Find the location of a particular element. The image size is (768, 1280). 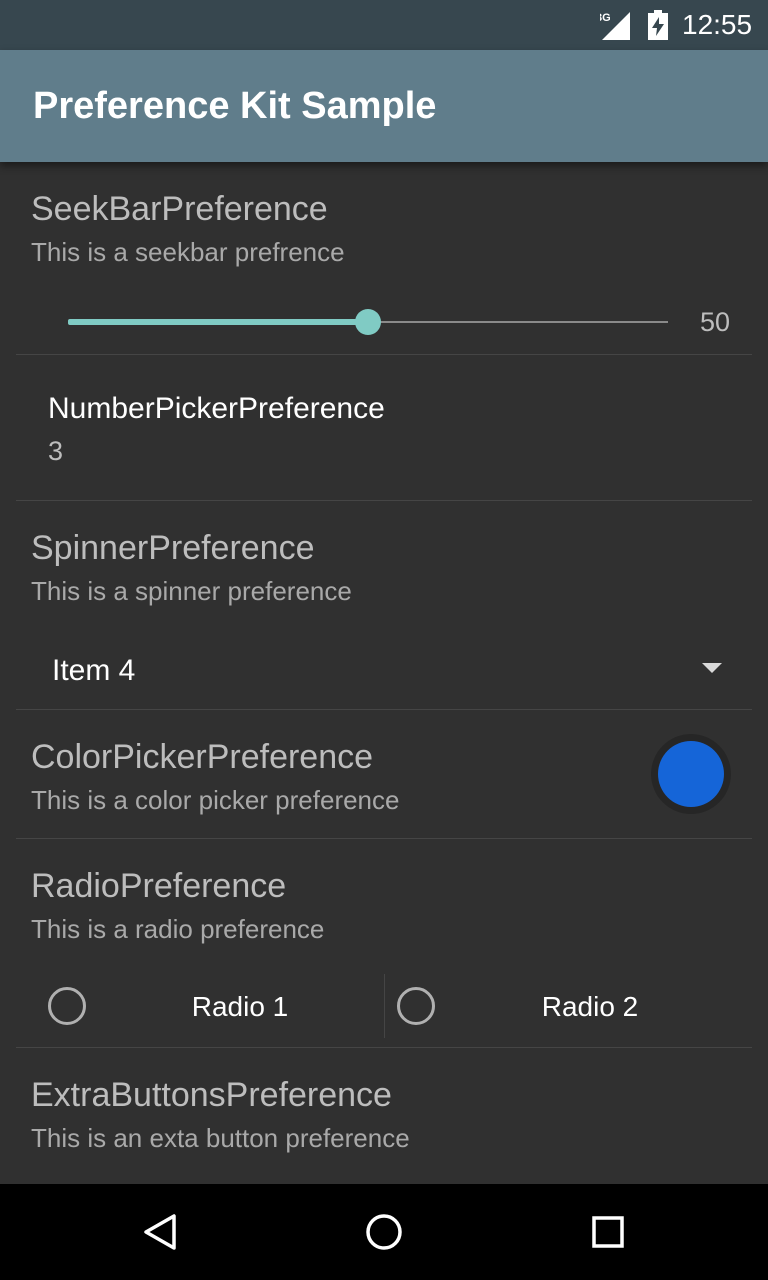

navigation-bar is located at coordinates (384, 1232).